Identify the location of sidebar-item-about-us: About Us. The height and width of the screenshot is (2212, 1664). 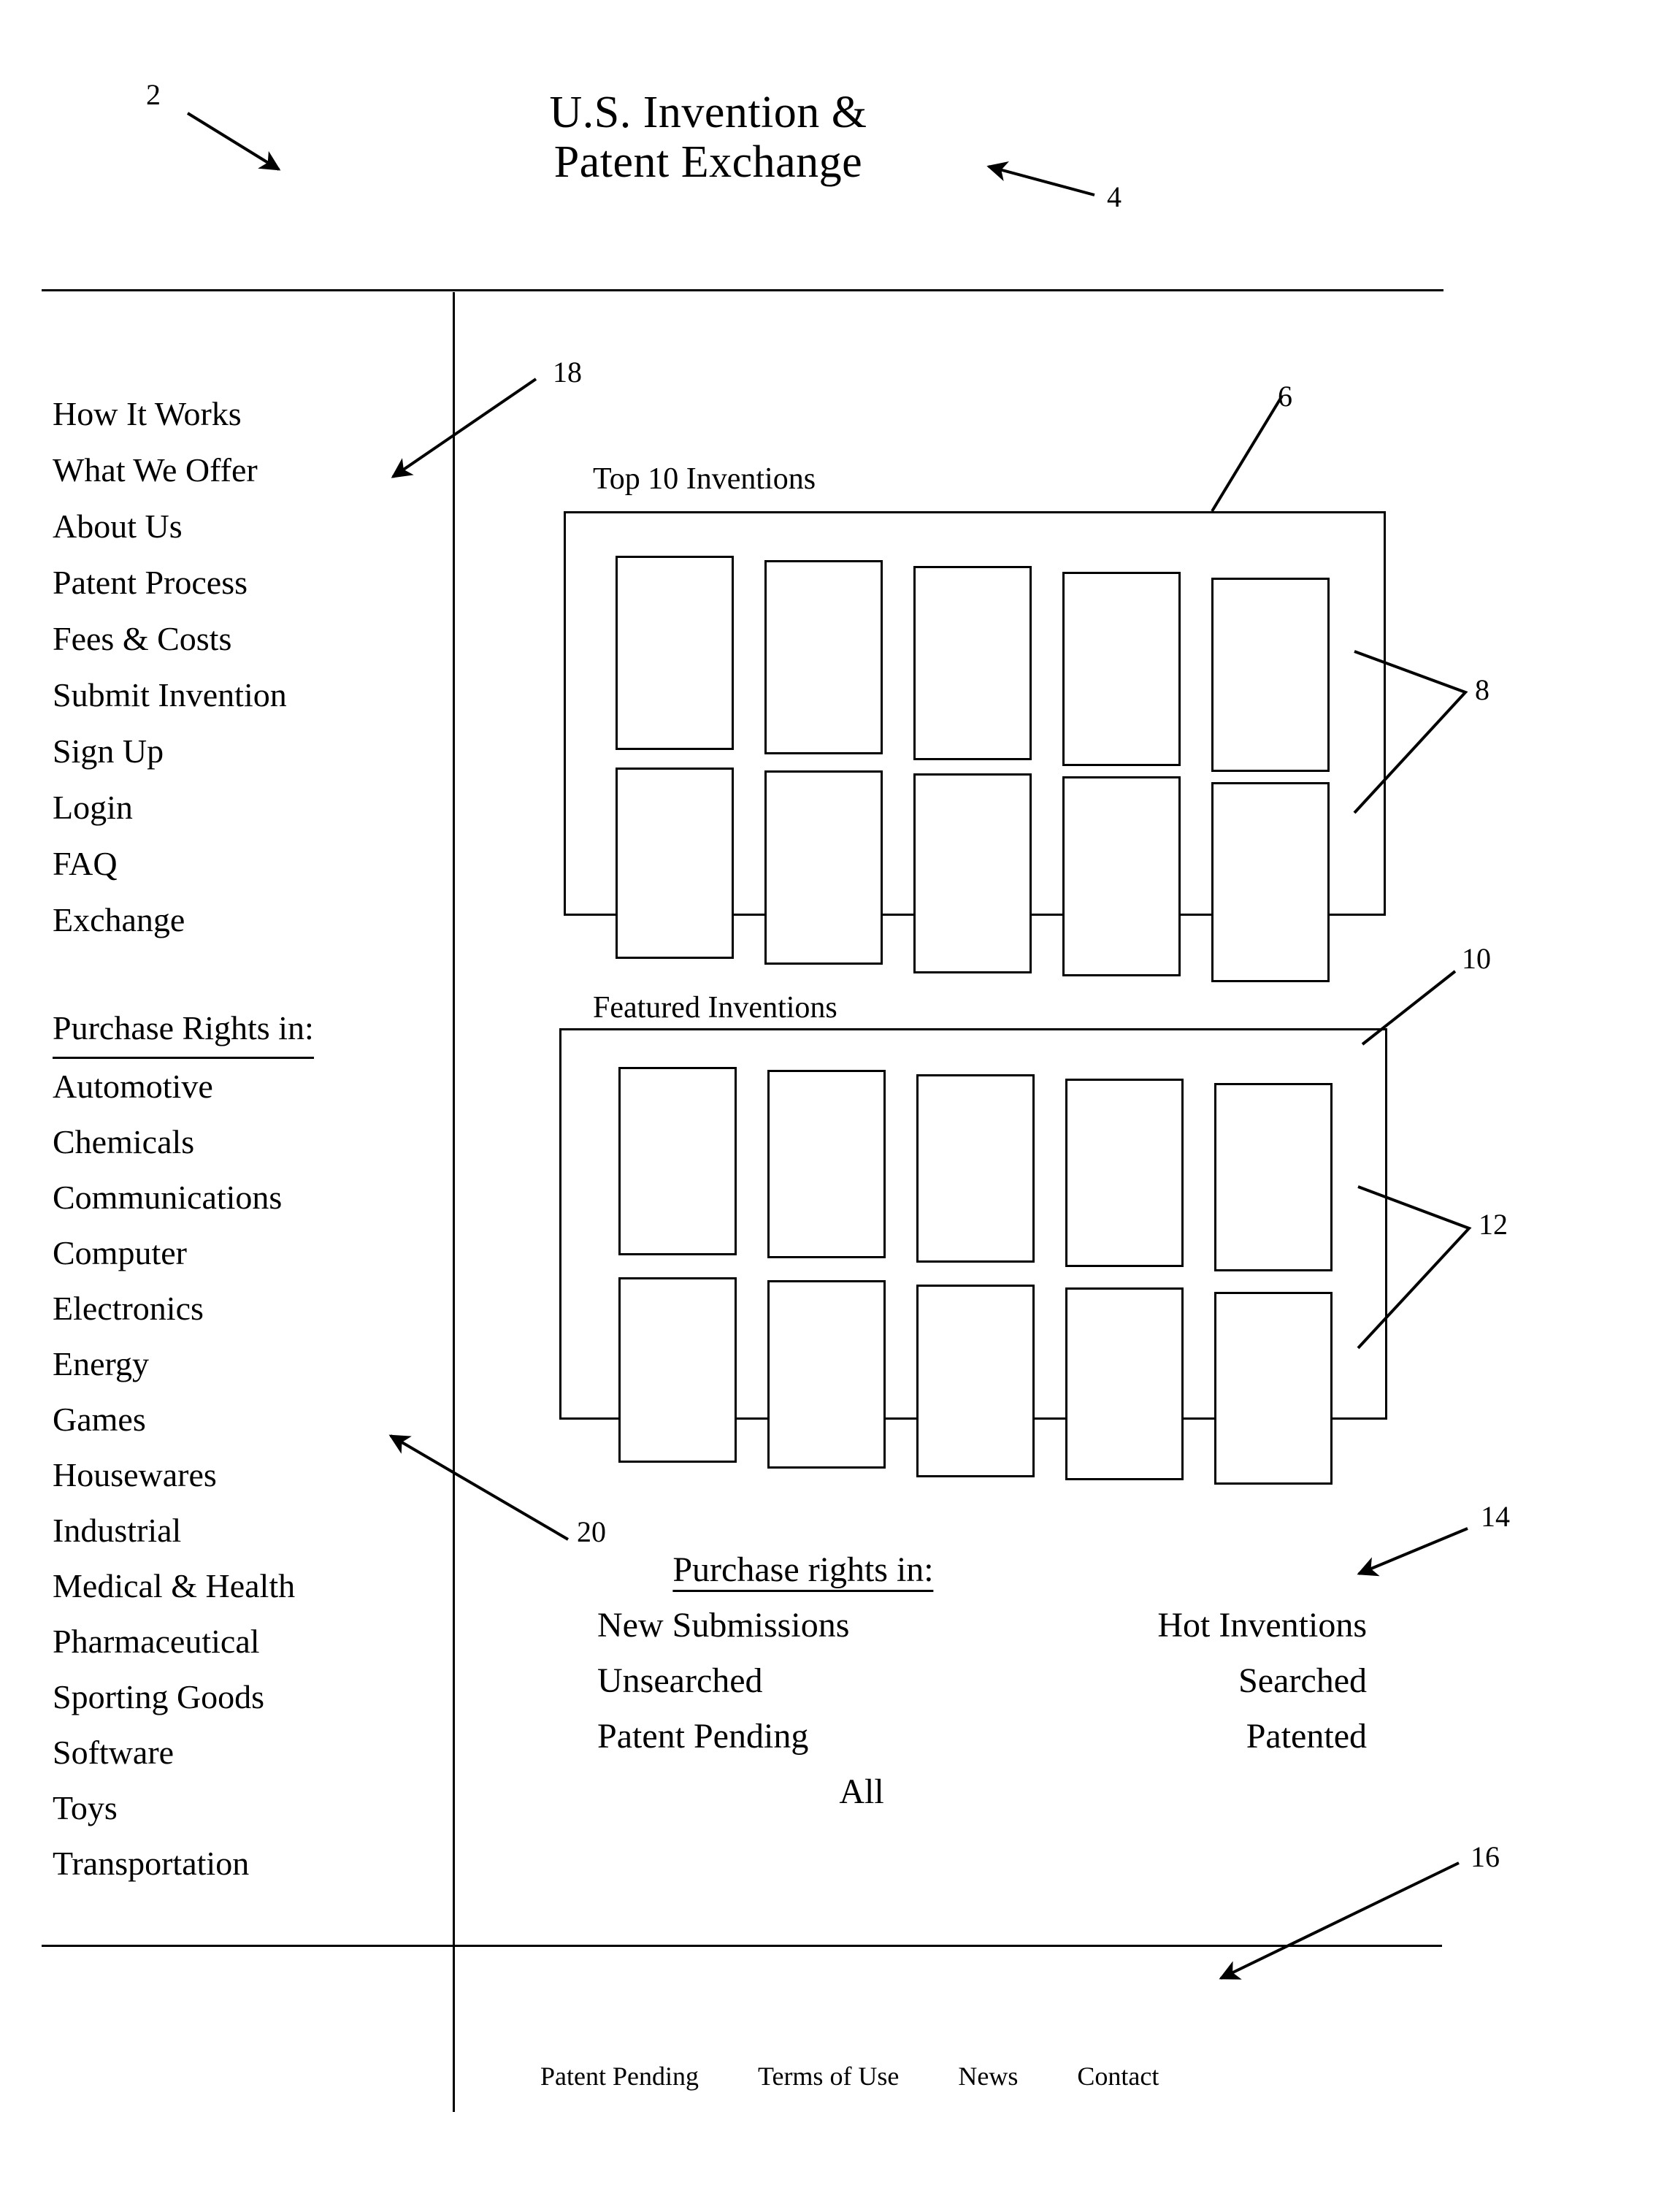
(243, 526).